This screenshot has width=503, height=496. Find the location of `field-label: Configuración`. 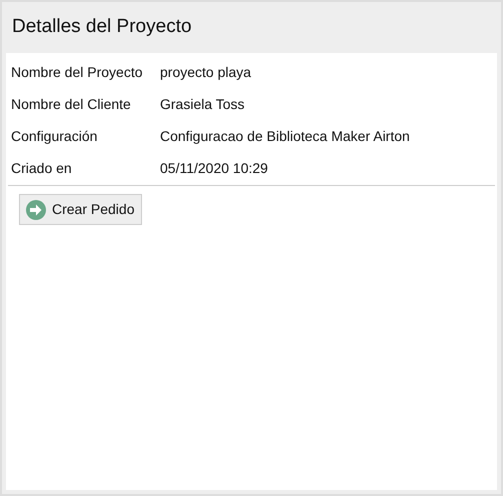

field-label: Configuración is located at coordinates (54, 136).